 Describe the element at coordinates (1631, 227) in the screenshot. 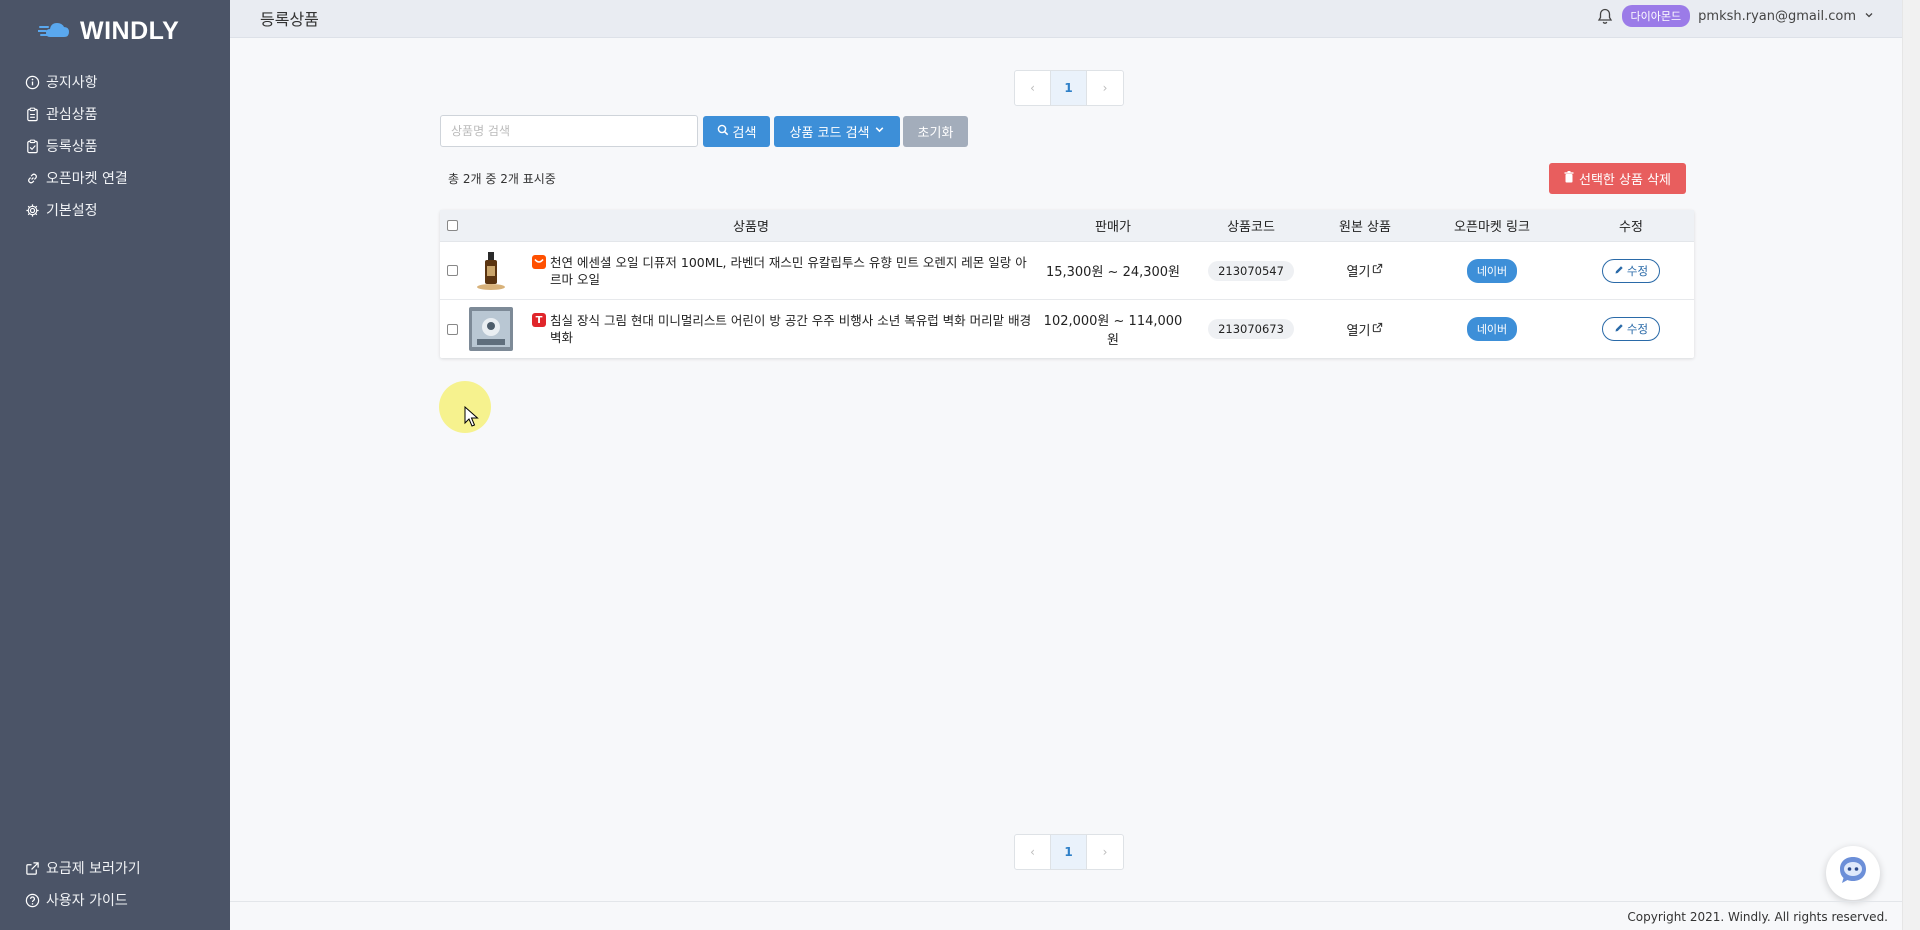

I see `column-header-edit: 수정` at that location.